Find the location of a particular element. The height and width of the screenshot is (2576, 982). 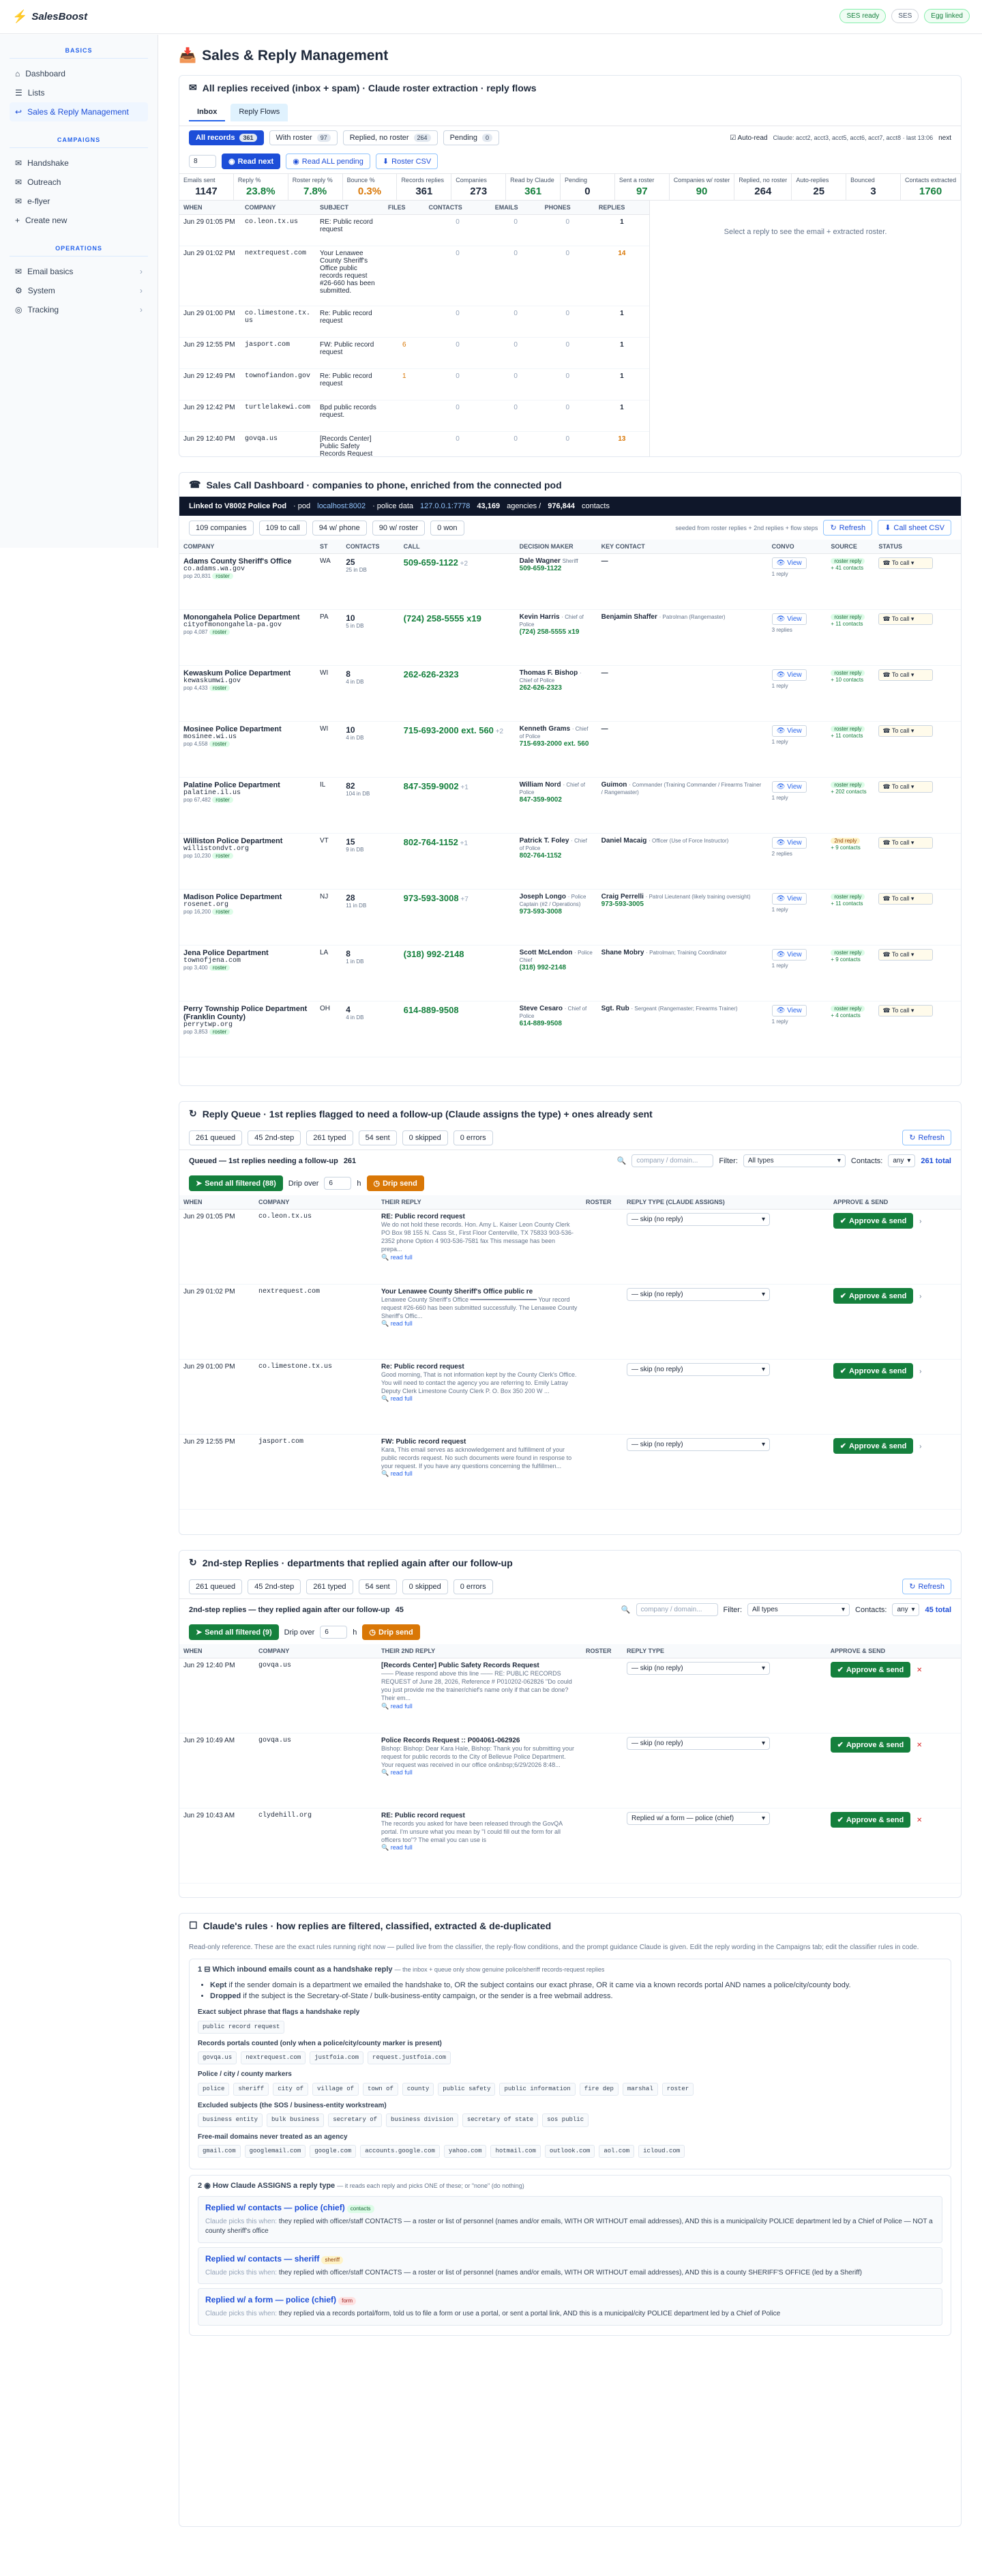

stat-chip: 54 sent is located at coordinates (377, 1586).